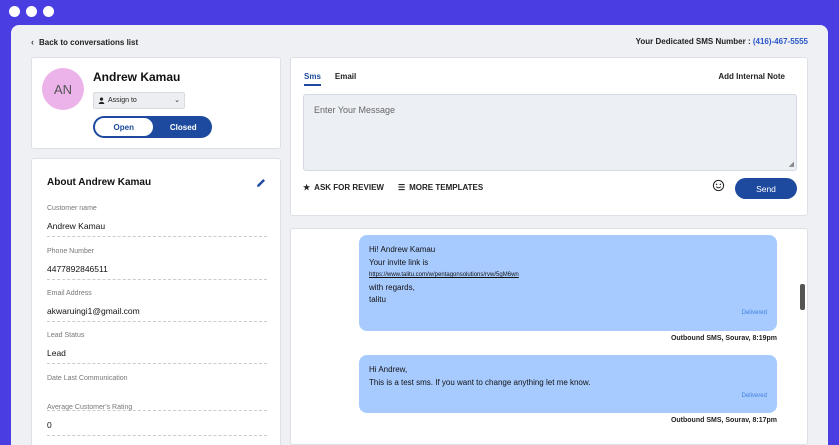 The width and height of the screenshot is (839, 445). What do you see at coordinates (157, 229) in the screenshot?
I see `field-value: Andrew Kamau` at bounding box center [157, 229].